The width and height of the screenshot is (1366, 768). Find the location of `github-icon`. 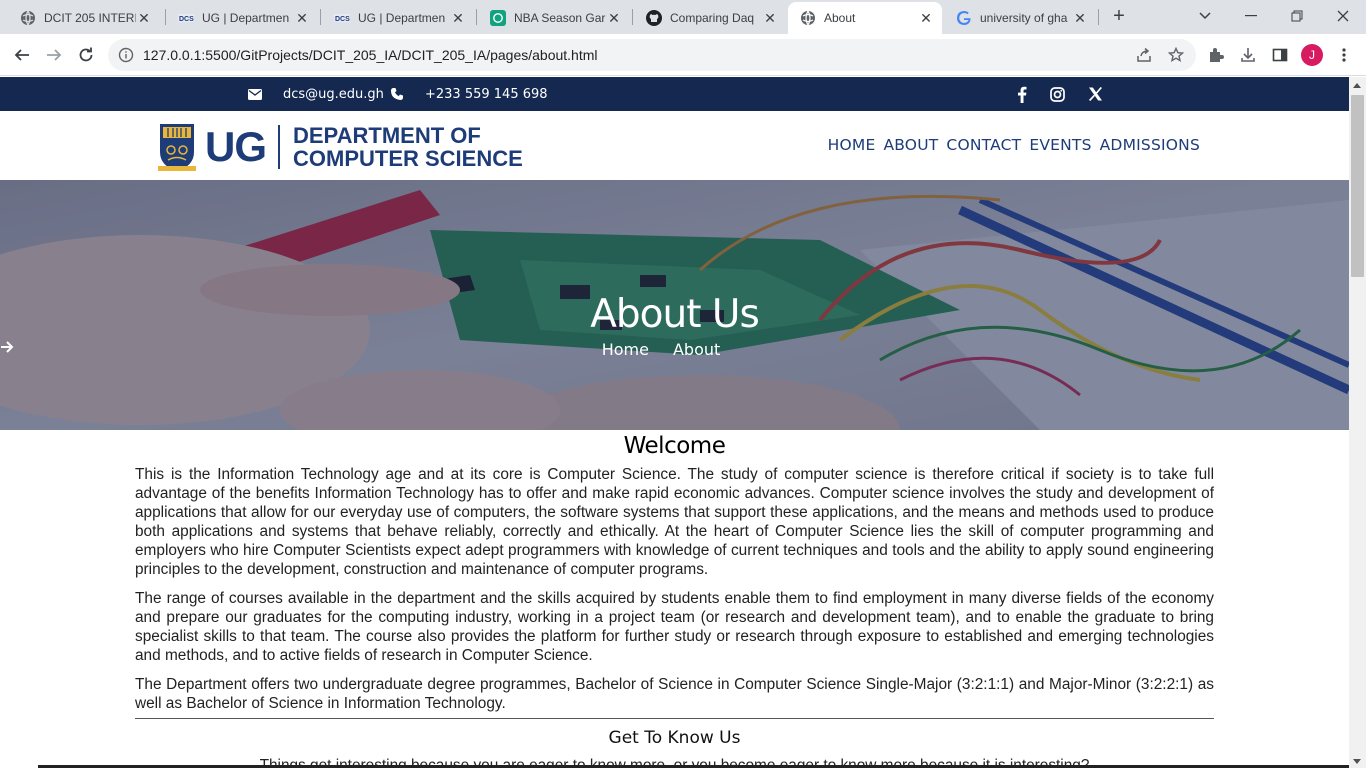

github-icon is located at coordinates (654, 18).